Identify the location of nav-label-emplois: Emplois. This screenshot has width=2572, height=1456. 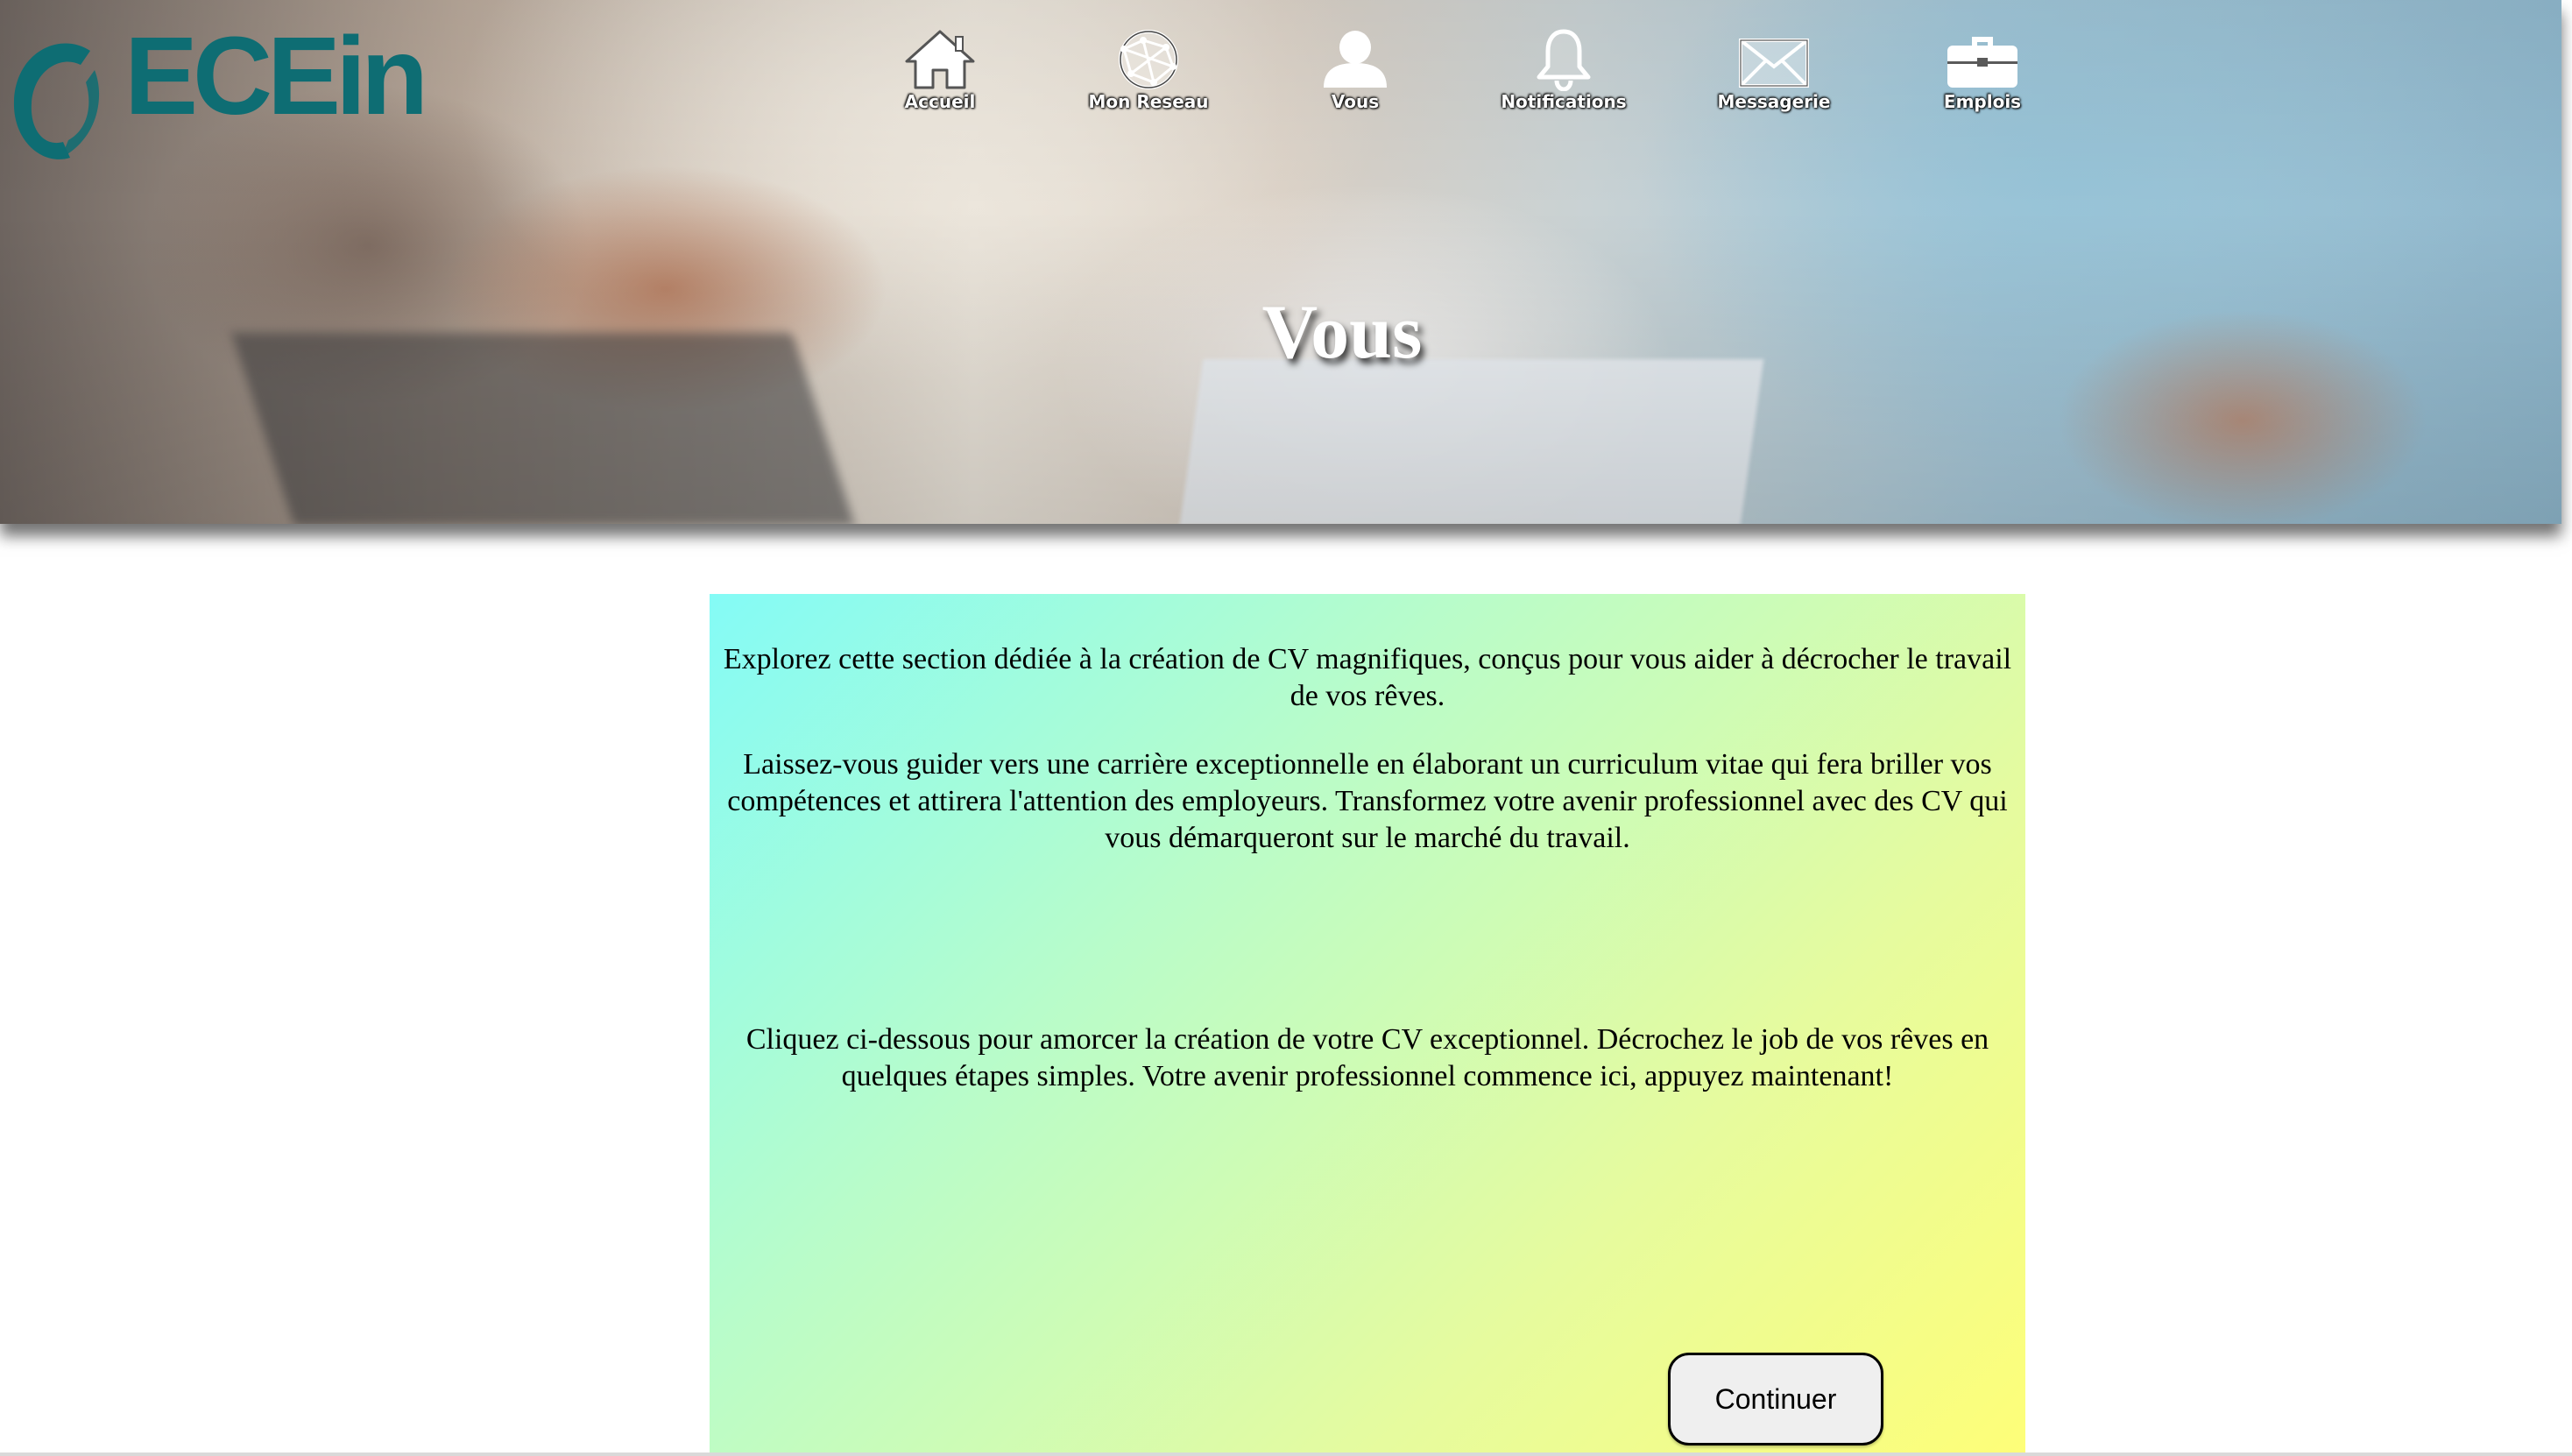
(1982, 101).